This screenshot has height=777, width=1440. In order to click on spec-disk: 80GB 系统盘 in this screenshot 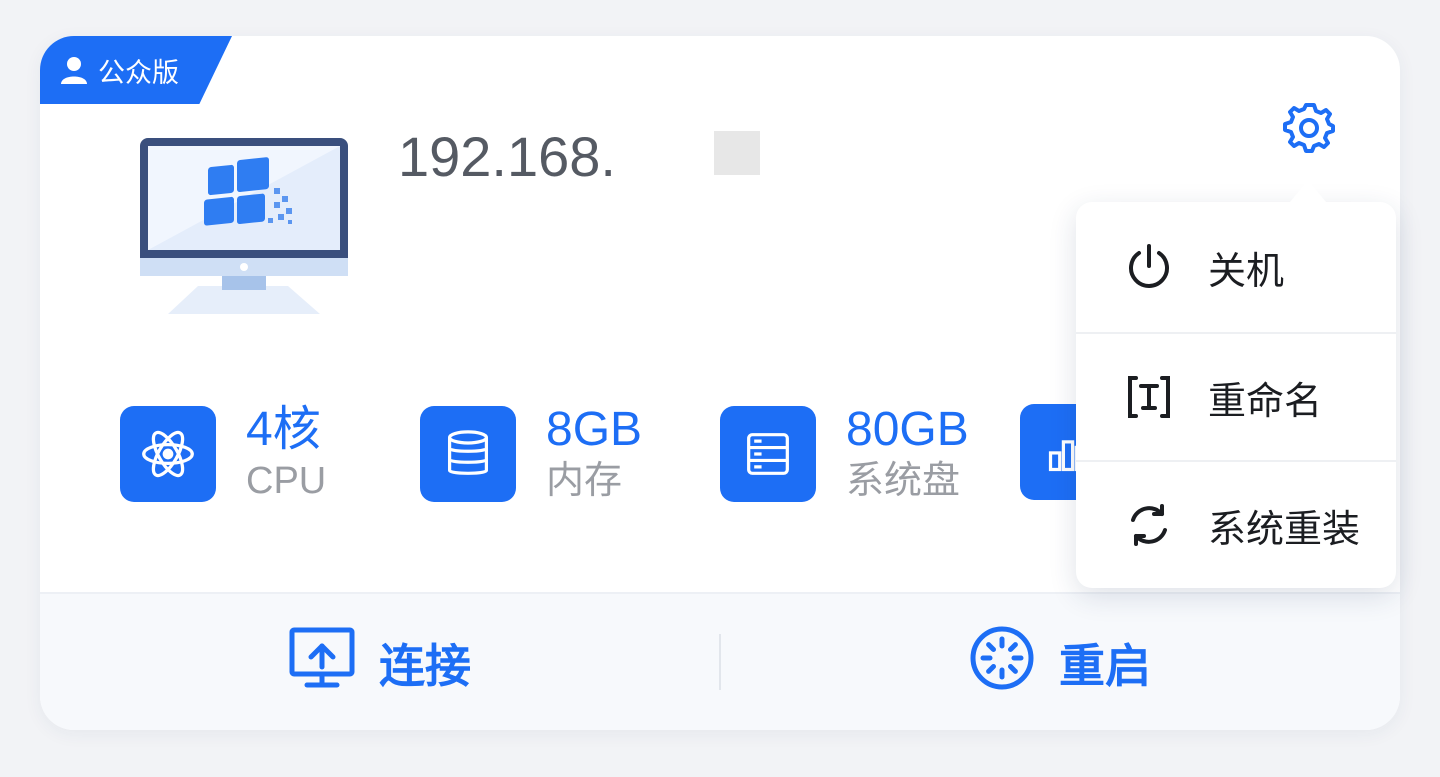, I will do `click(844, 454)`.